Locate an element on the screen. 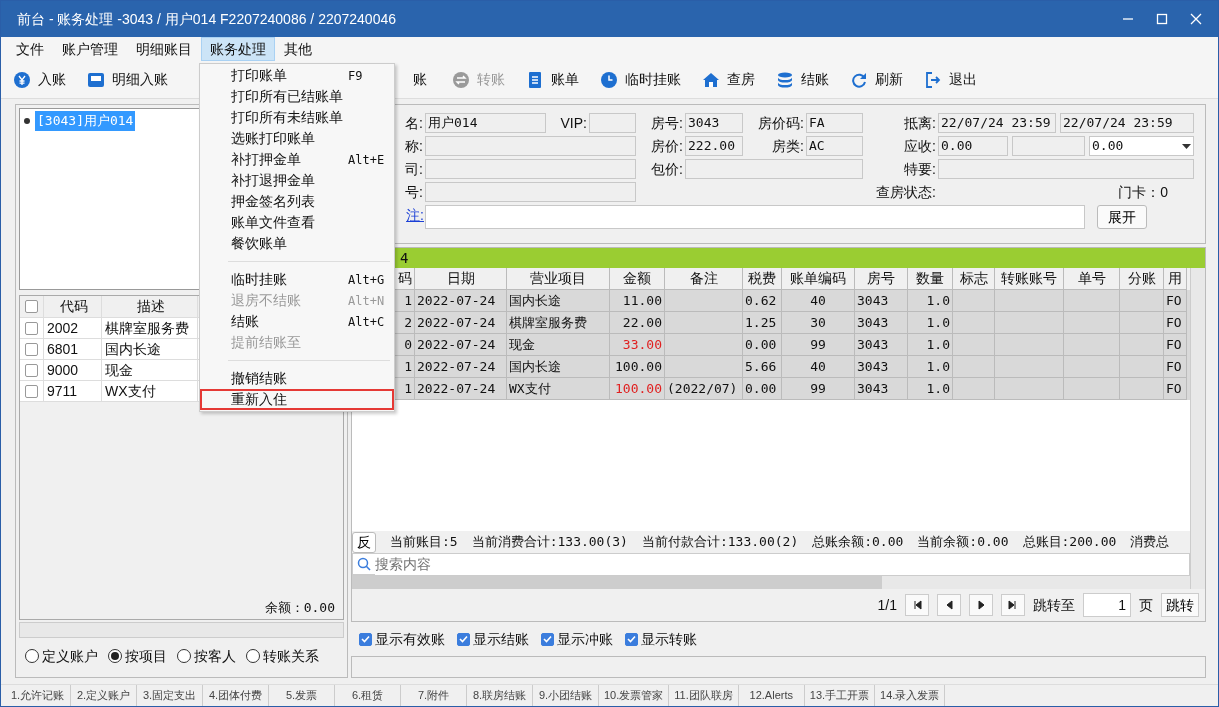 Image resolution: width=1219 pixels, height=707 pixels. page-input: 1 is located at coordinates (1107, 605).